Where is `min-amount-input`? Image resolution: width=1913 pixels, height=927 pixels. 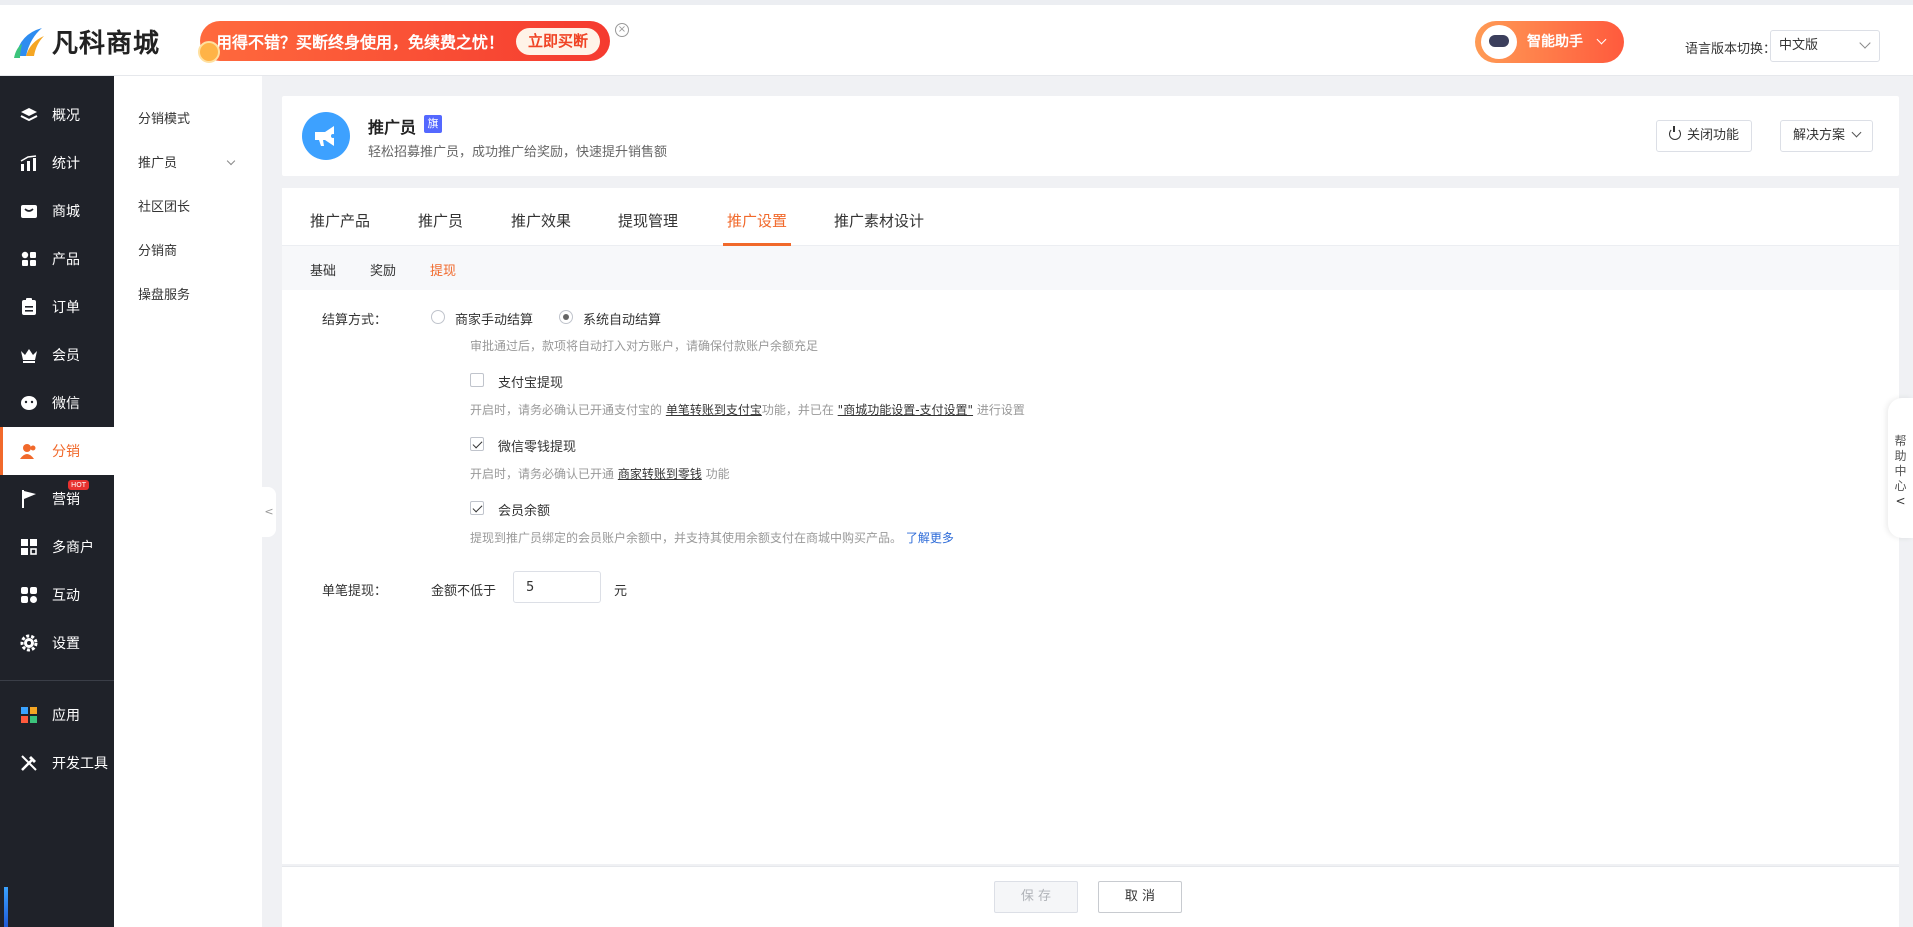
min-amount-input is located at coordinates (557, 587).